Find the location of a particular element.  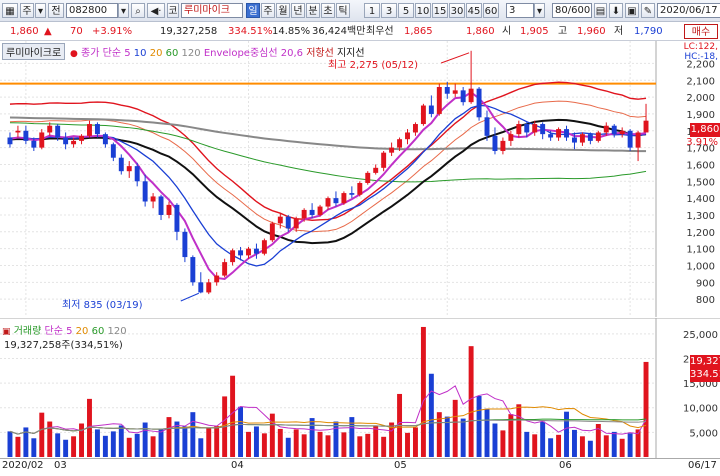

buy-button: 매수 is located at coordinates (701, 31).